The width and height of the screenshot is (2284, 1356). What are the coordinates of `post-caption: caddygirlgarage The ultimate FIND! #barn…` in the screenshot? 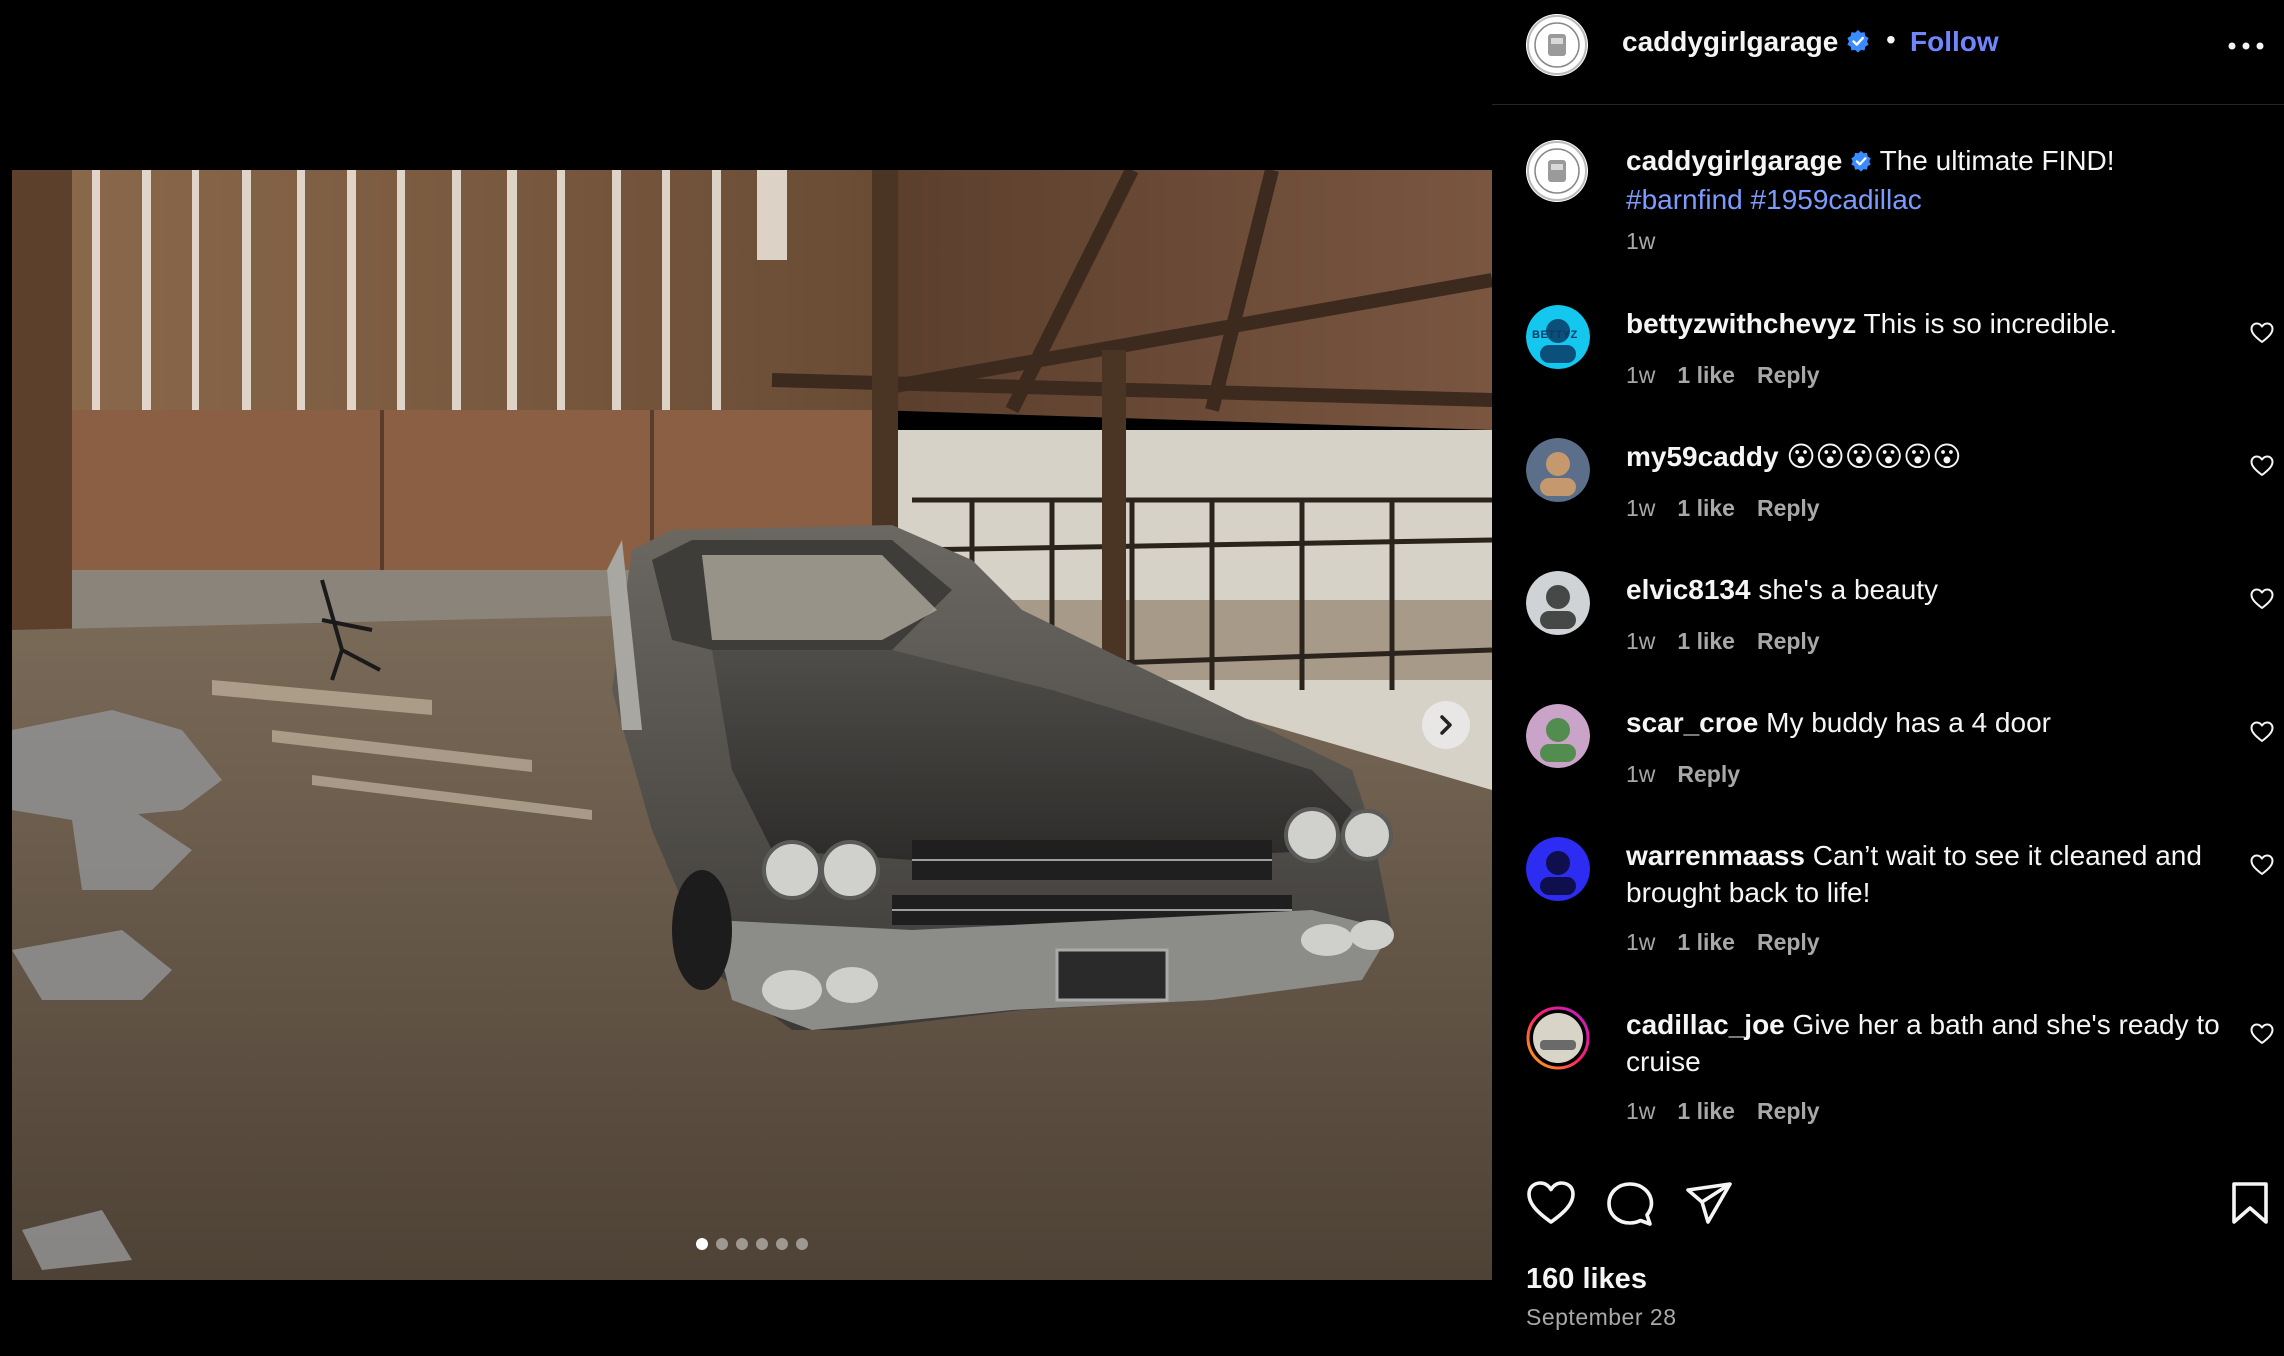 It's located at (1926, 180).